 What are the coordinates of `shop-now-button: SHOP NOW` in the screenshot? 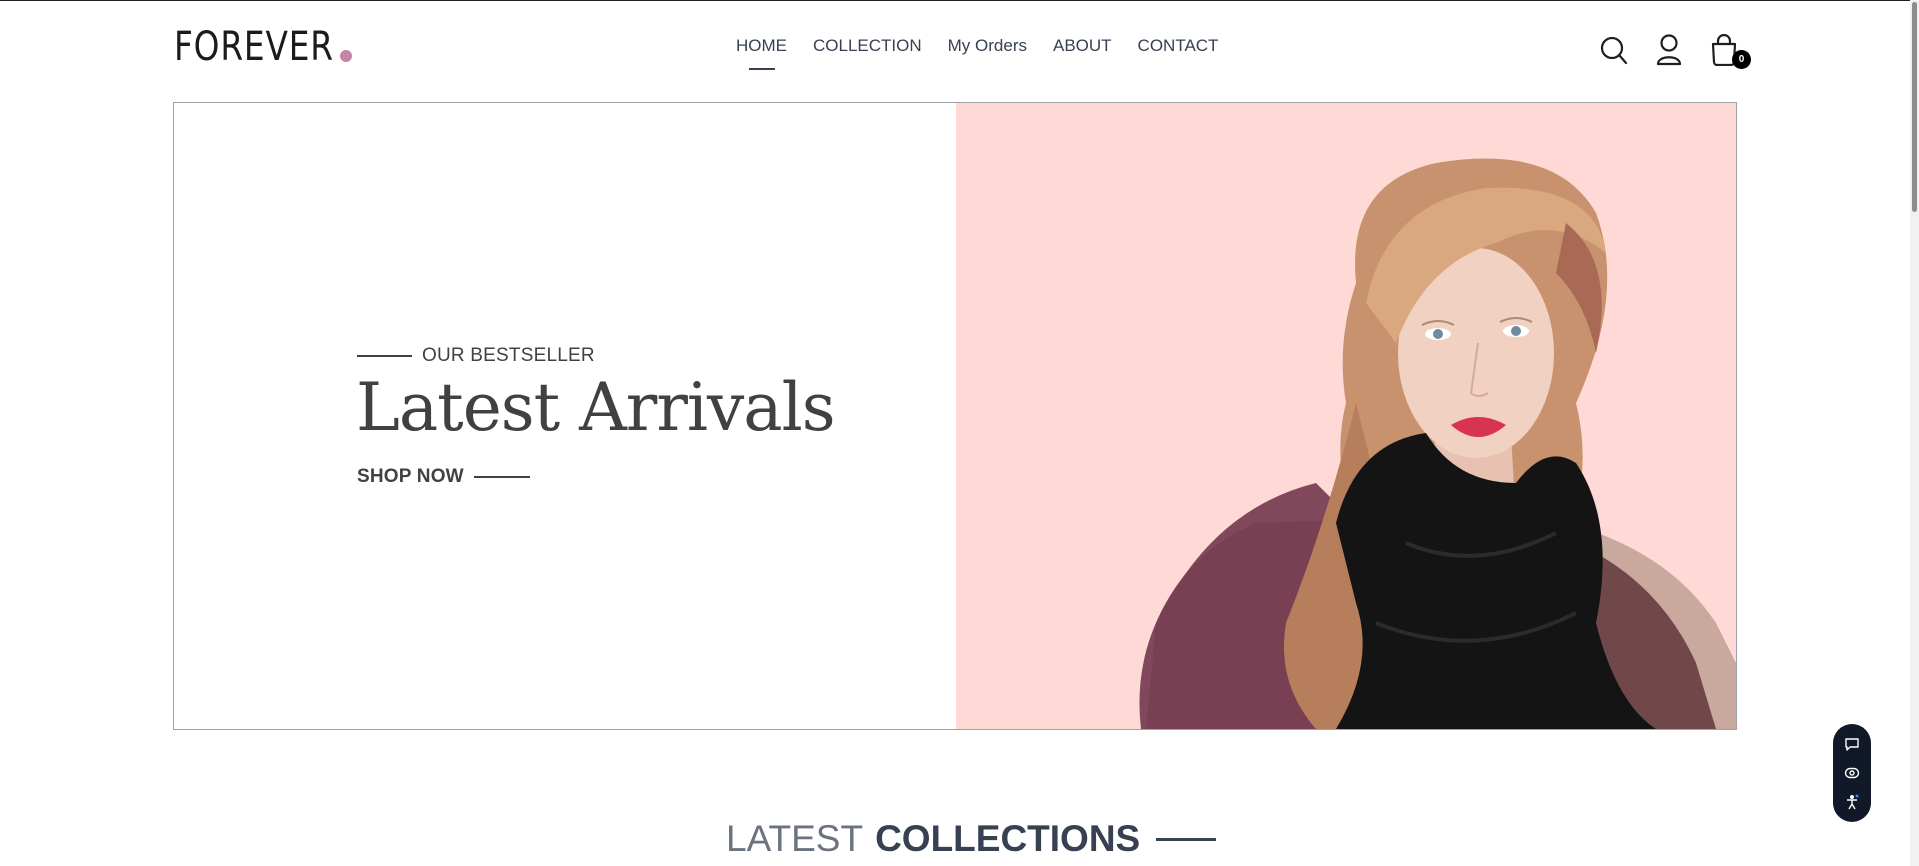 It's located at (443, 477).